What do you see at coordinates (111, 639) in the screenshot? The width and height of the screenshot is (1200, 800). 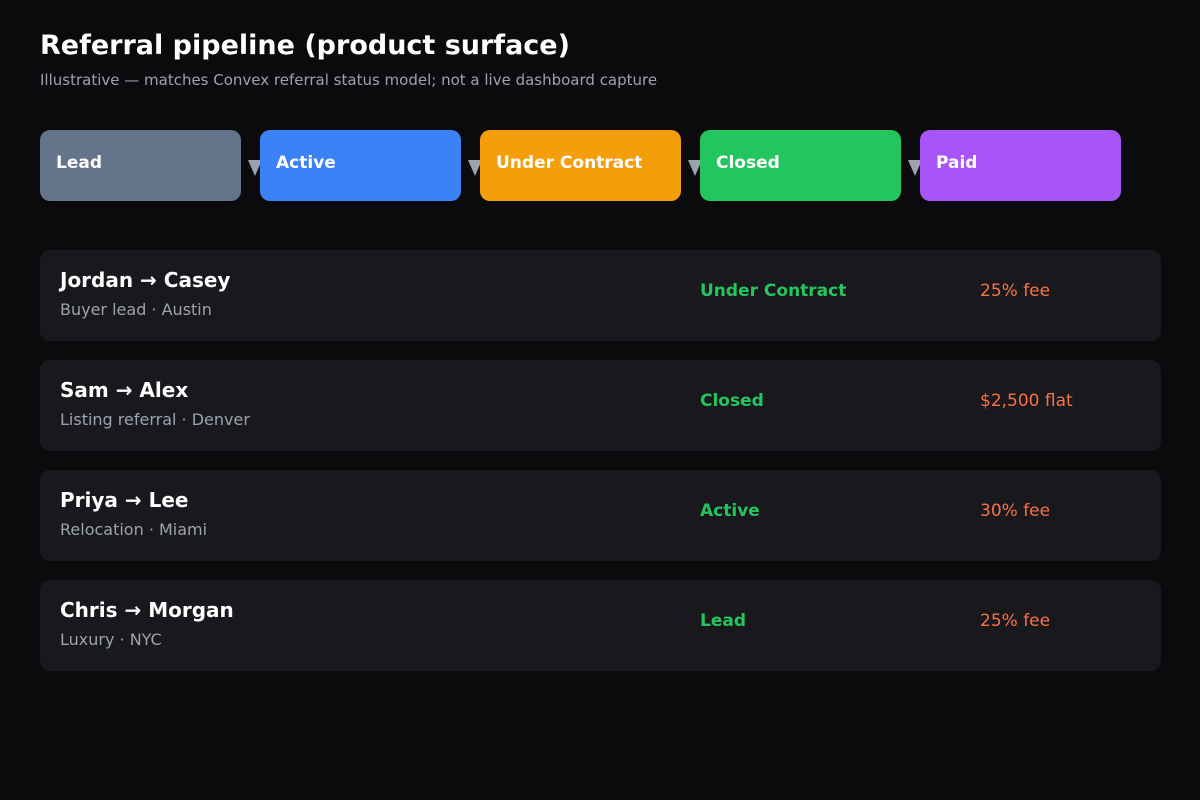 I see `referral-details: Luxury · NYC` at bounding box center [111, 639].